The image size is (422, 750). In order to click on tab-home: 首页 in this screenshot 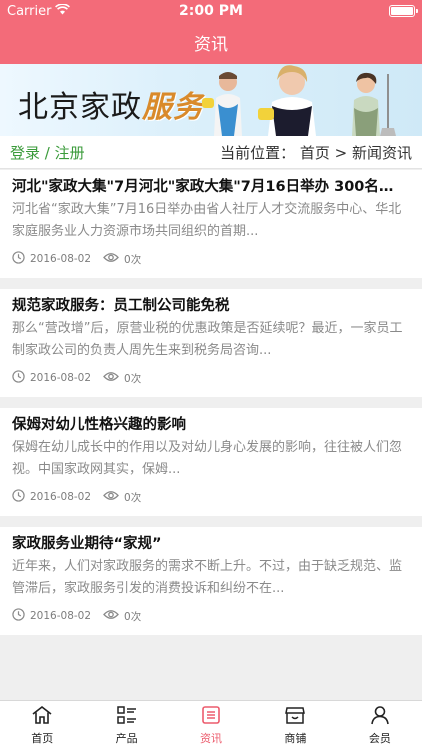, I will do `click(42, 725)`.